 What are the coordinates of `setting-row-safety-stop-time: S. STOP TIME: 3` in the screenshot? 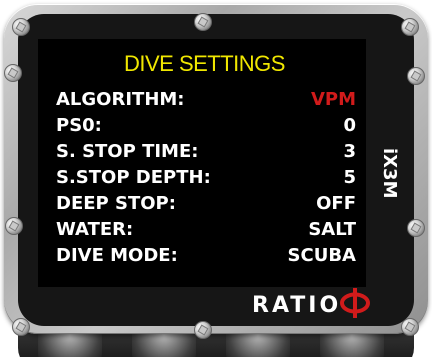 It's located at (206, 152).